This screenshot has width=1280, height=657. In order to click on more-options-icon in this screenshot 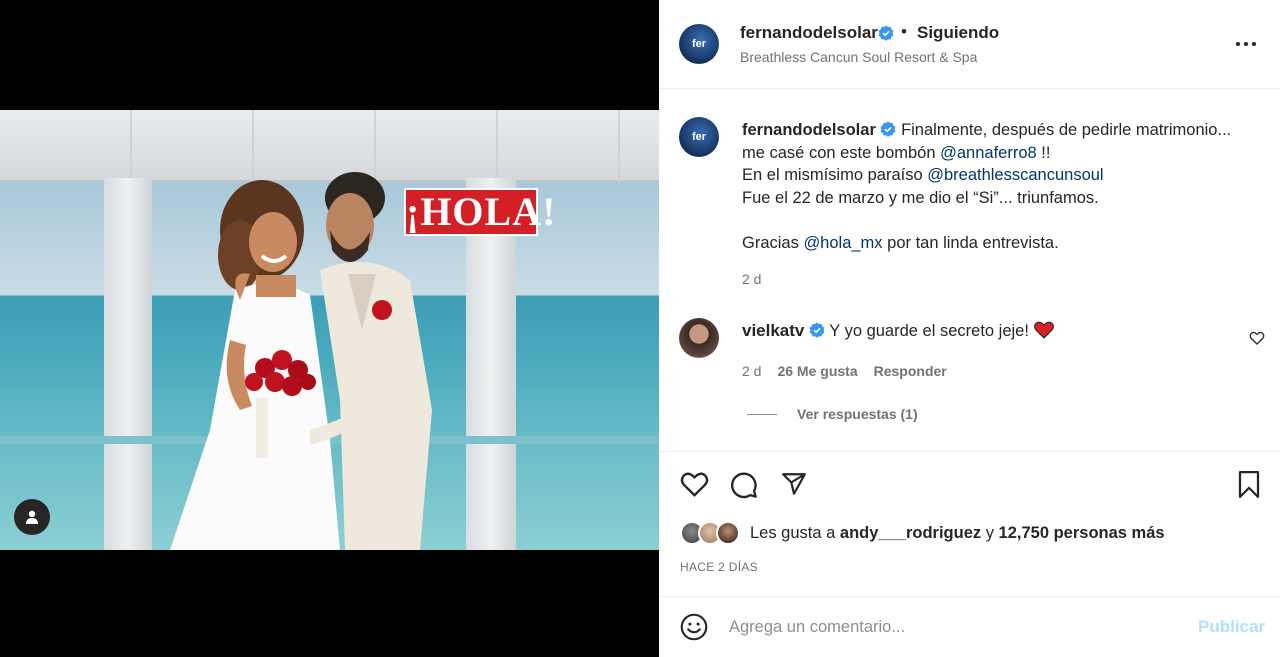, I will do `click(1246, 44)`.